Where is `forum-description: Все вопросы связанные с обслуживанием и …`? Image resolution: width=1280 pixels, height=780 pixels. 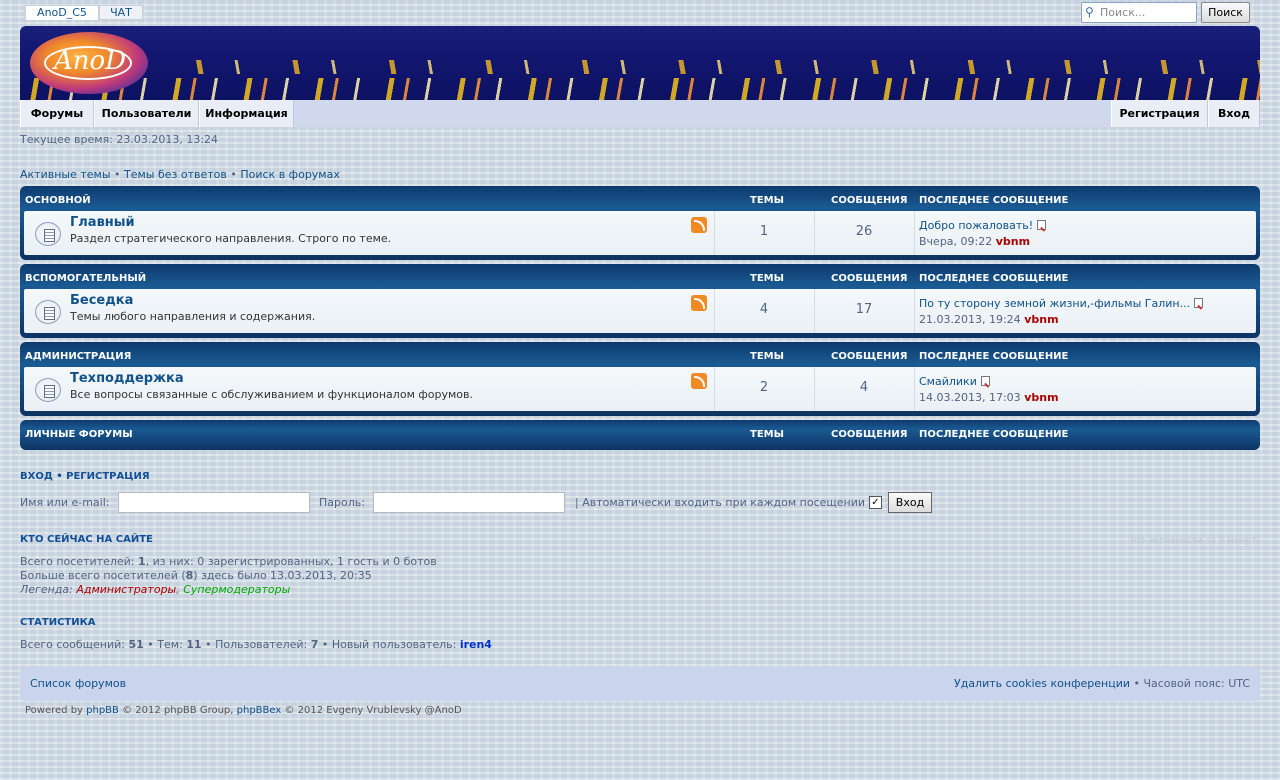 forum-description: Все вопросы связанные с обслуживанием и … is located at coordinates (271, 394).